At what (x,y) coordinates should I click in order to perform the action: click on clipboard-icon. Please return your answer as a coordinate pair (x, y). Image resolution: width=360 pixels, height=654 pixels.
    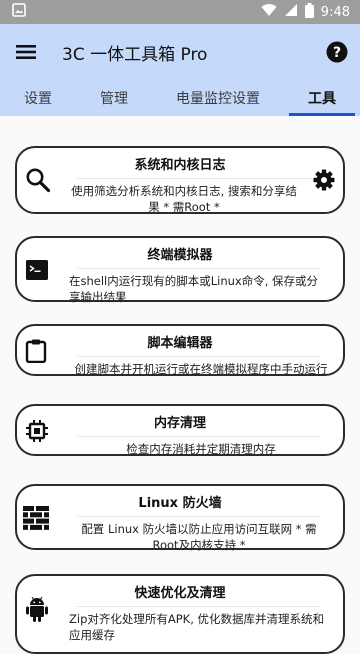
    Looking at the image, I should click on (36, 353).